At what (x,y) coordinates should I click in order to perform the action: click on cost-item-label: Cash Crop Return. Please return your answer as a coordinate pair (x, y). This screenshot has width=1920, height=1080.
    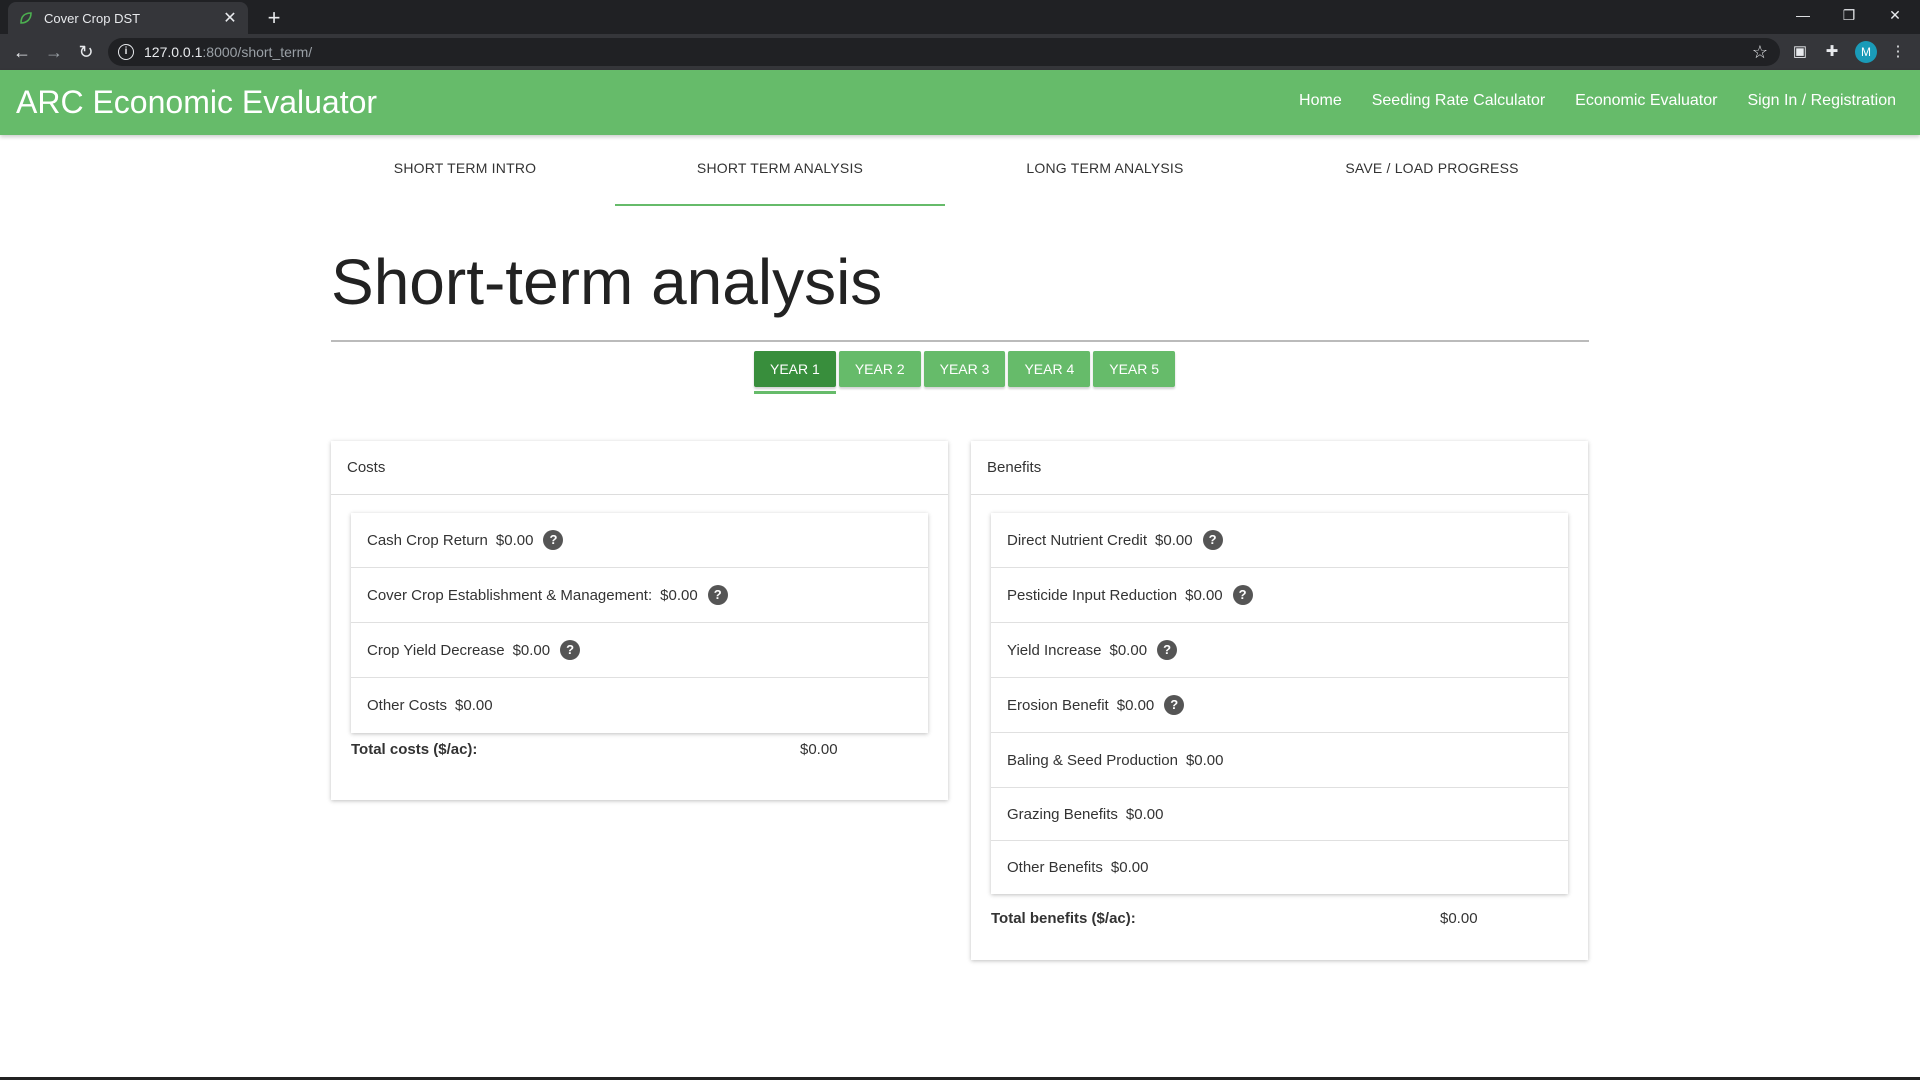
    Looking at the image, I should click on (427, 540).